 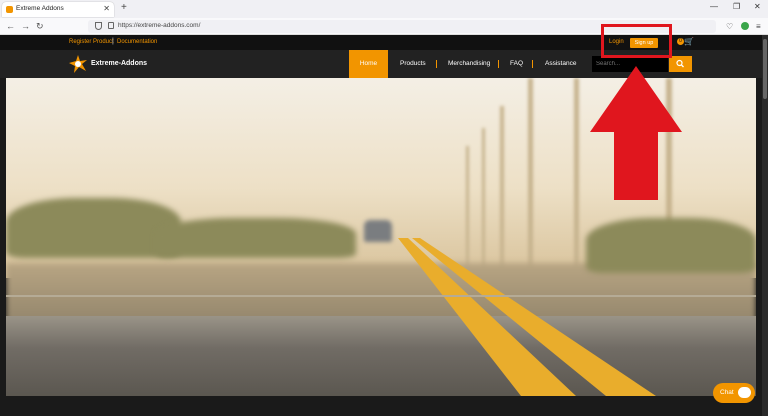 What do you see at coordinates (368, 64) in the screenshot?
I see `nav-home: Home` at bounding box center [368, 64].